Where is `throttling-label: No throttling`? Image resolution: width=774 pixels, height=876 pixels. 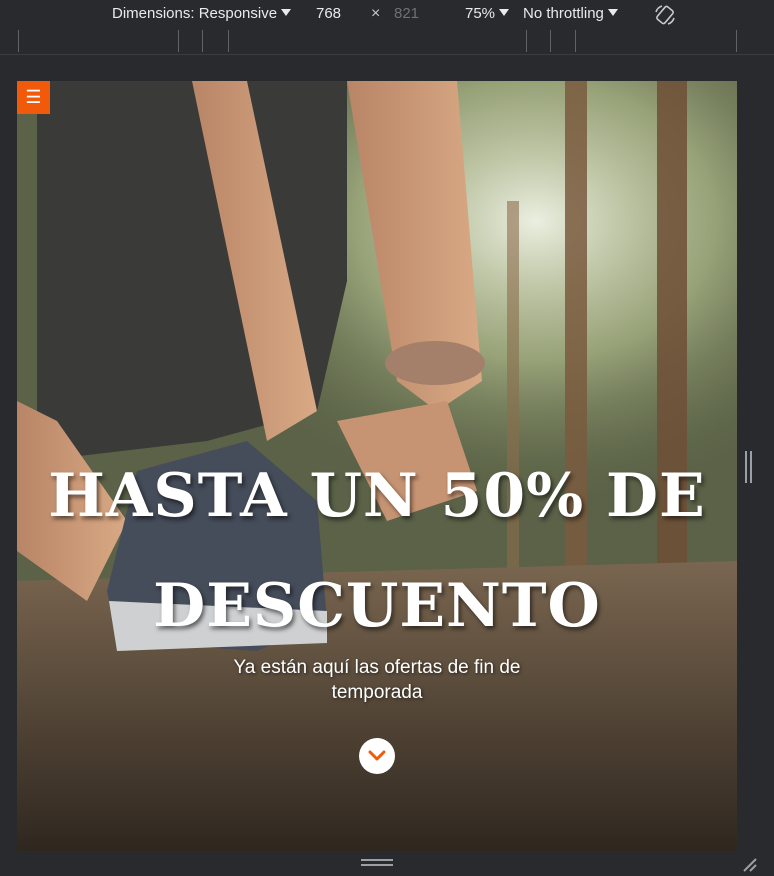 throttling-label: No throttling is located at coordinates (563, 13).